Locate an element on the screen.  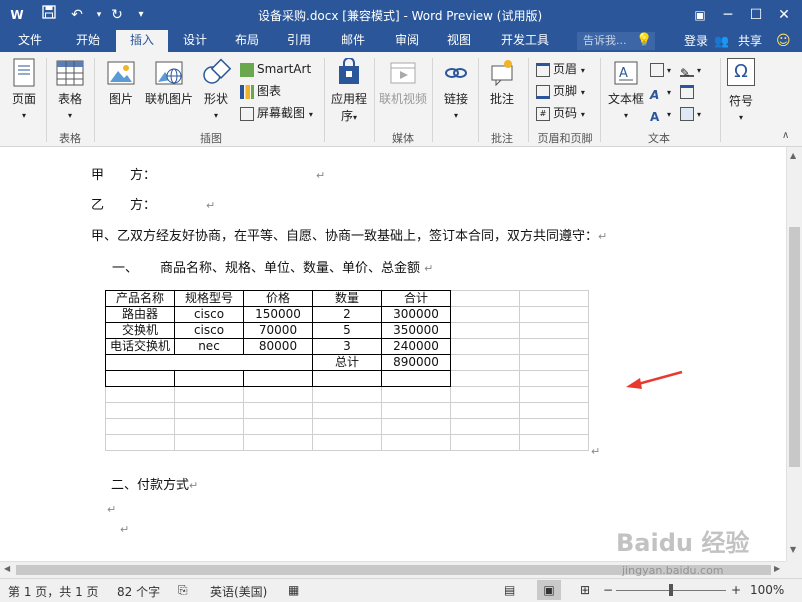
tab-developer: 开发工具 is located at coordinates (525, 41).